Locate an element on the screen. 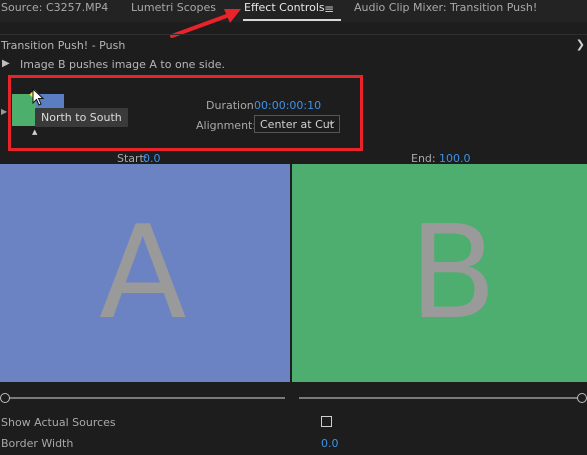 The height and width of the screenshot is (455, 587). border-width-label: Border Width is located at coordinates (37, 443).